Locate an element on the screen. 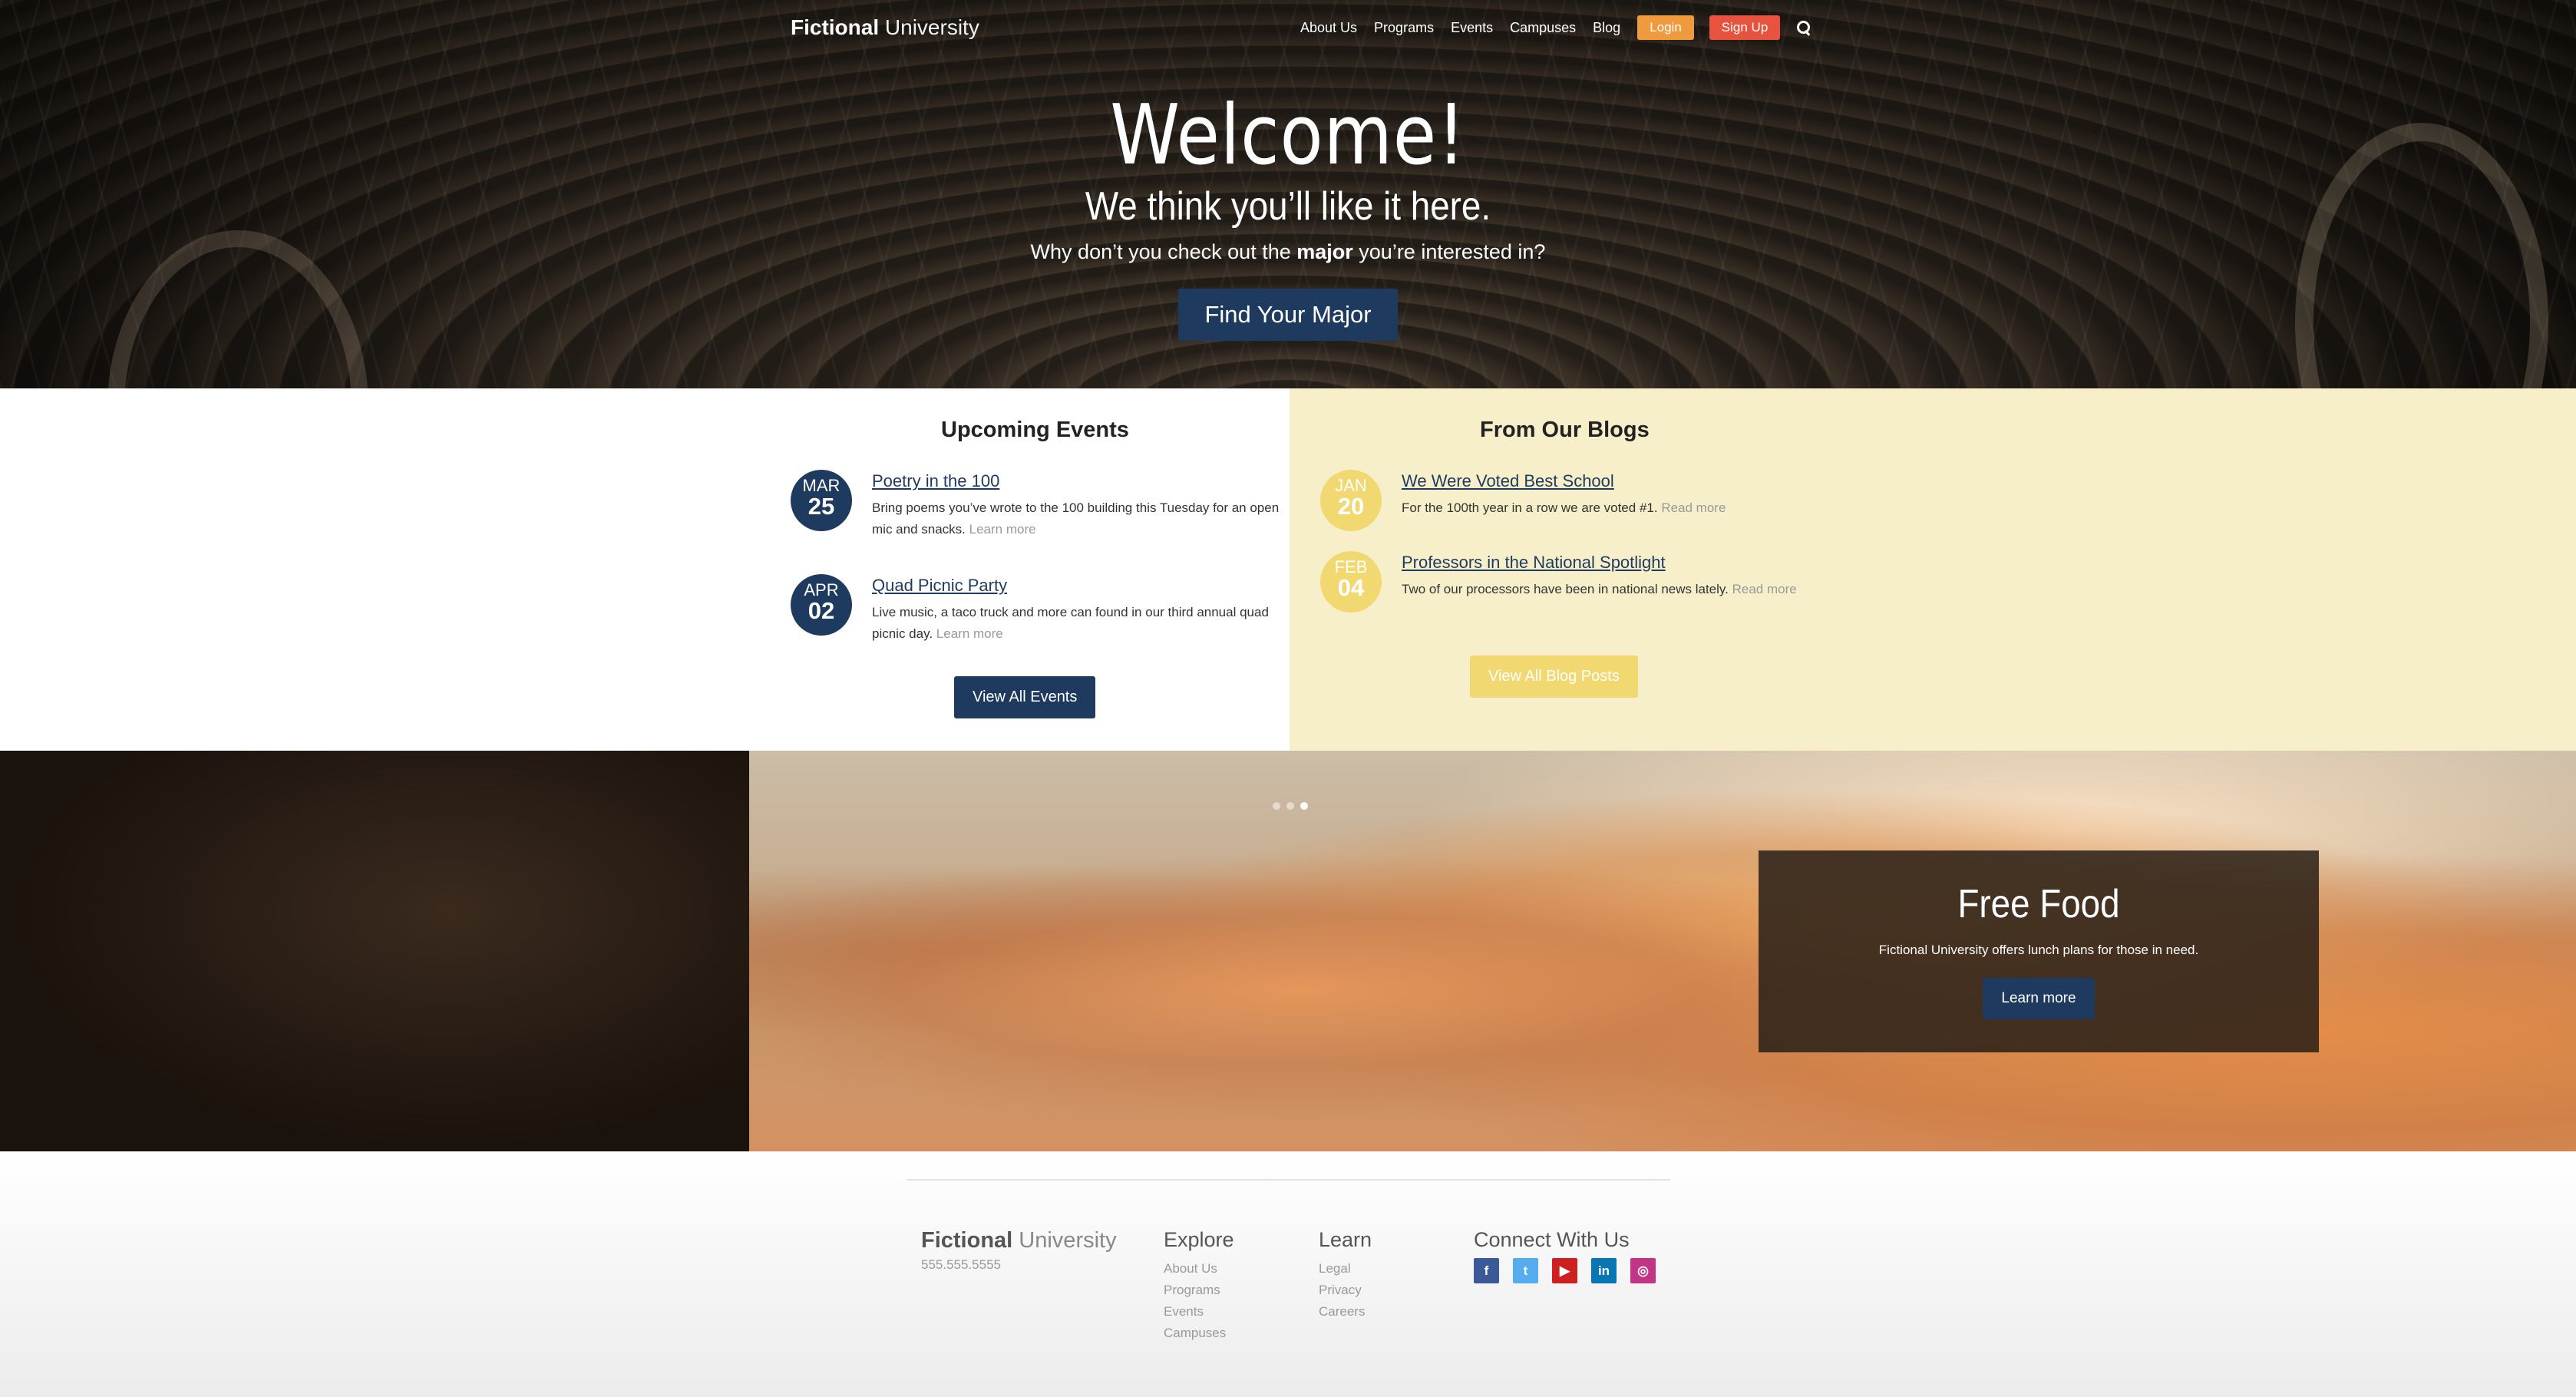 The image size is (2576, 1397). footer-link-events: Events is located at coordinates (1199, 1312).